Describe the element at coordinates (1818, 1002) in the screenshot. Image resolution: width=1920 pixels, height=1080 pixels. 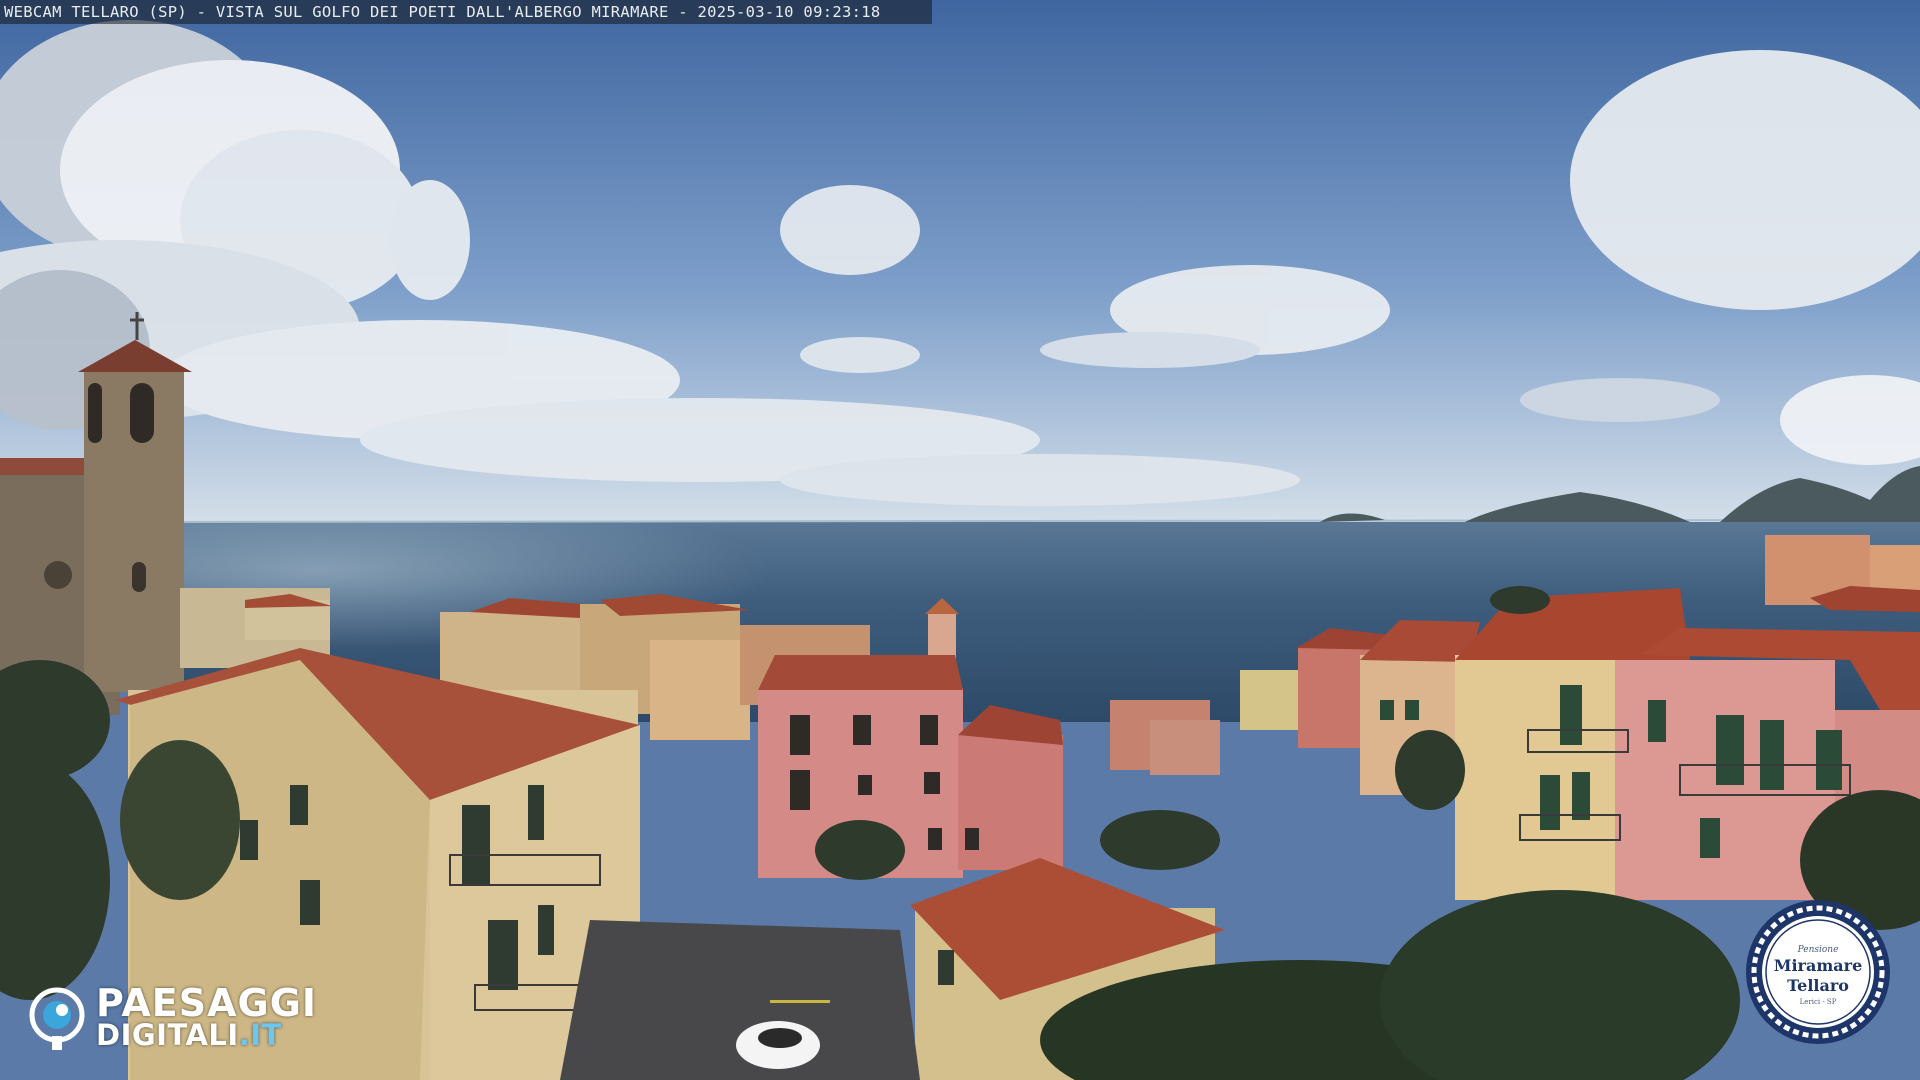
I see `badge-tiny-text: Lerici - SP` at that location.